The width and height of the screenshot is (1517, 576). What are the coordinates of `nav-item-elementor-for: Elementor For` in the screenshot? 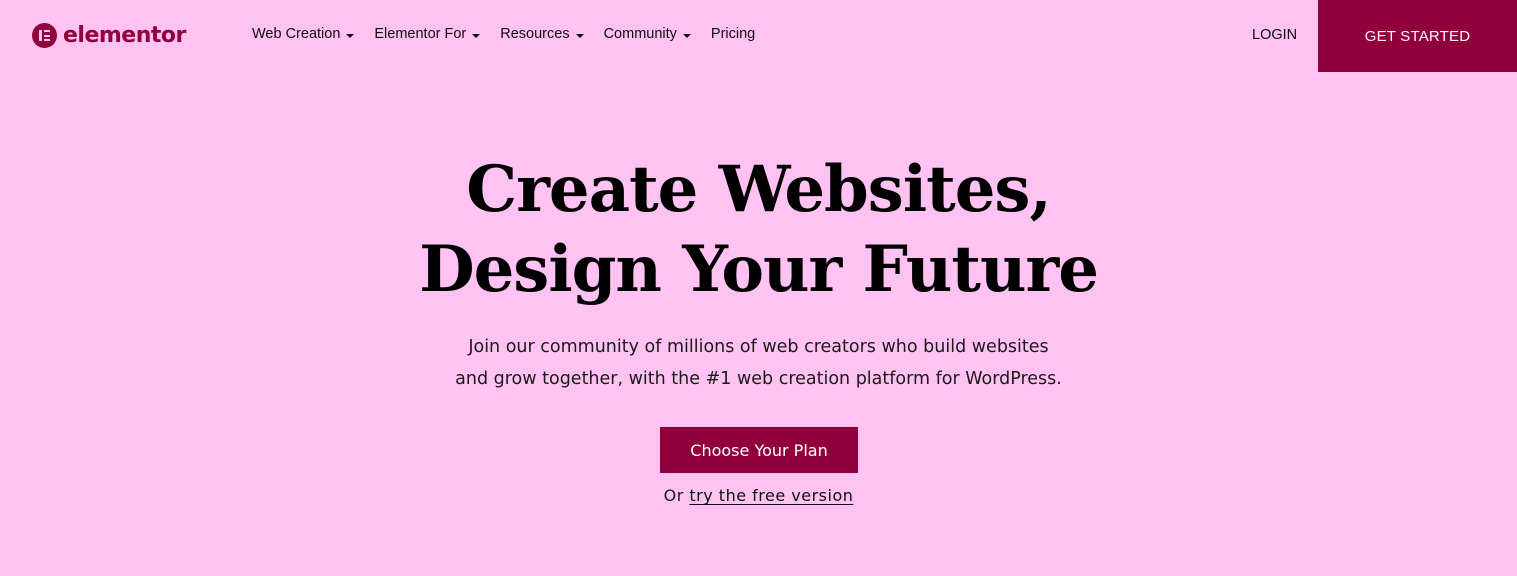 It's located at (427, 34).